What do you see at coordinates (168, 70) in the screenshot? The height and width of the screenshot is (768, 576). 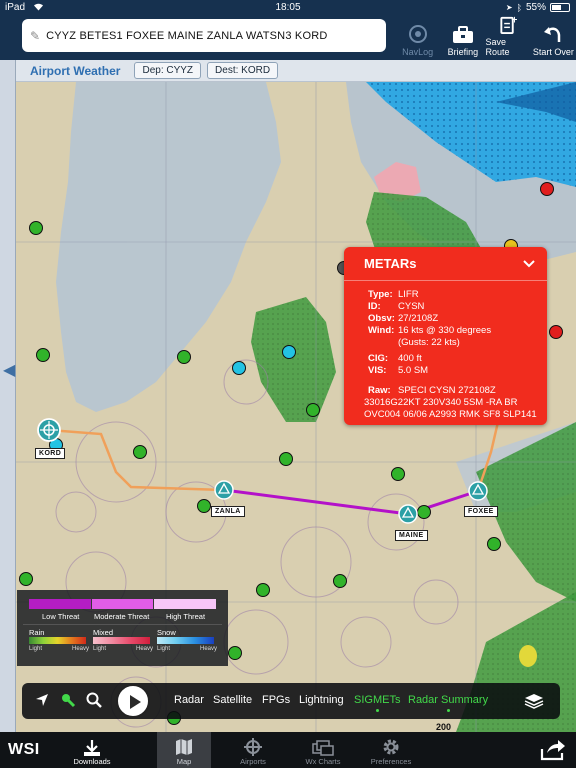 I see `departure-button: Dep: CYYZ` at bounding box center [168, 70].